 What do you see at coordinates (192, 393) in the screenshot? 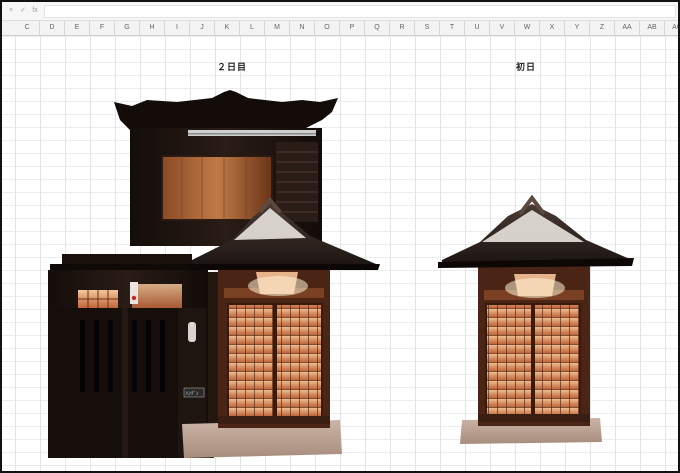
I see `sign-text: ﾊﾝﾃﾞﾝ` at bounding box center [192, 393].